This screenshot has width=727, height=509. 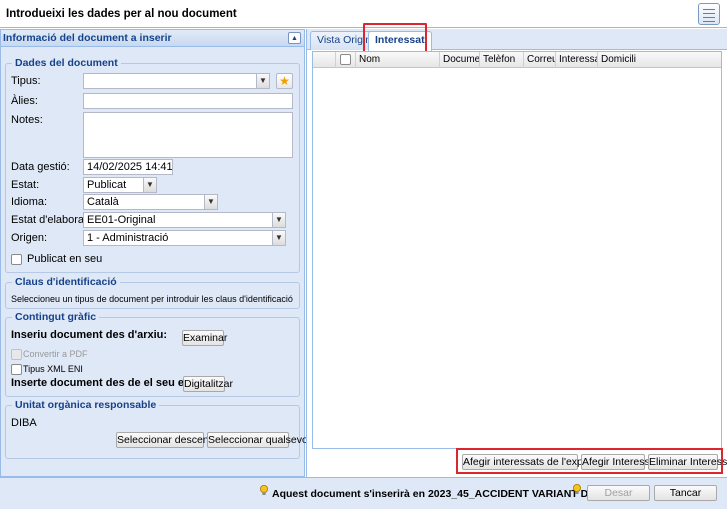 I want to click on fieldset-legend: Dades del document, so click(x=66, y=63).